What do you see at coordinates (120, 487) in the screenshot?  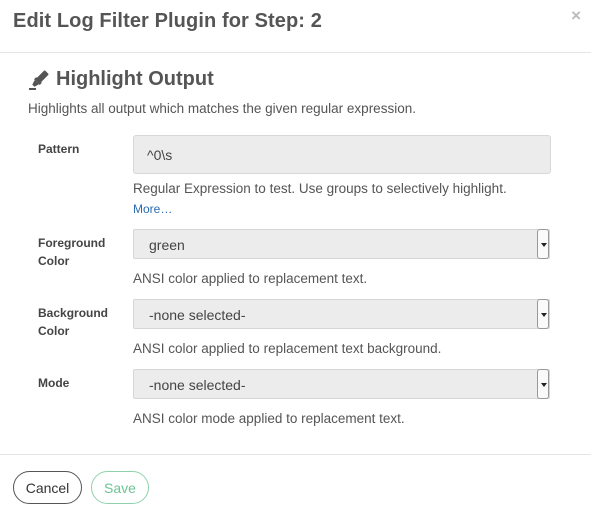 I see `save-button: Save` at bounding box center [120, 487].